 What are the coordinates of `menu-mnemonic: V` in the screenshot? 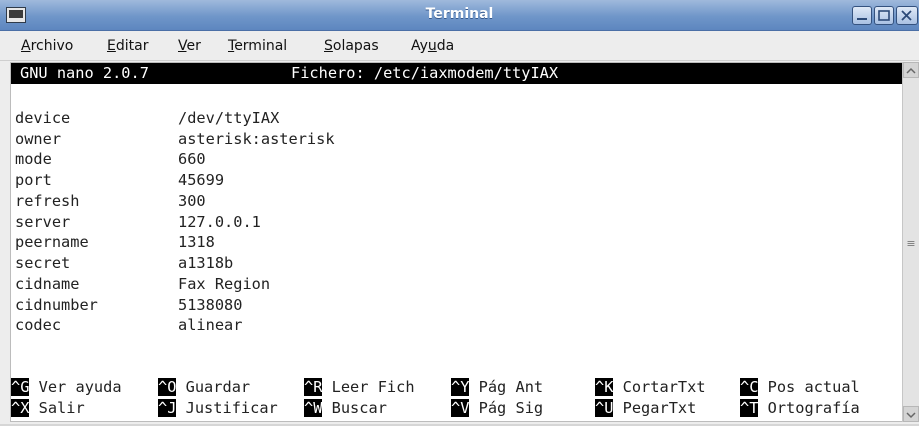 It's located at (182, 46).